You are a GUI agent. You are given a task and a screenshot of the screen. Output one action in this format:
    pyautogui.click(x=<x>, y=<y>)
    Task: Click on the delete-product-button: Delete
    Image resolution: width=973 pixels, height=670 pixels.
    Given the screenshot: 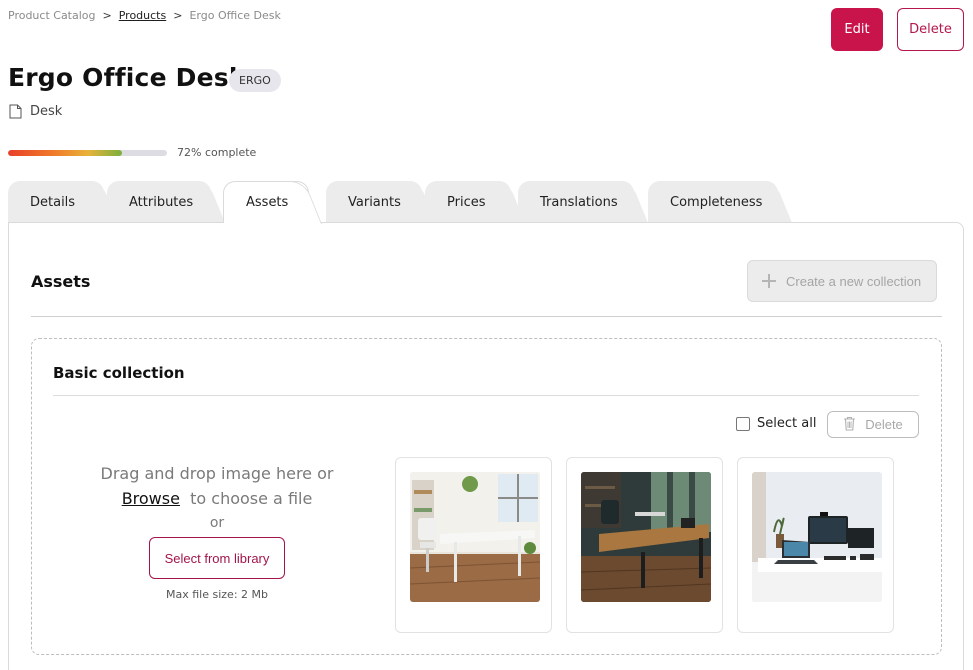 What is the action you would take?
    pyautogui.click(x=930, y=29)
    